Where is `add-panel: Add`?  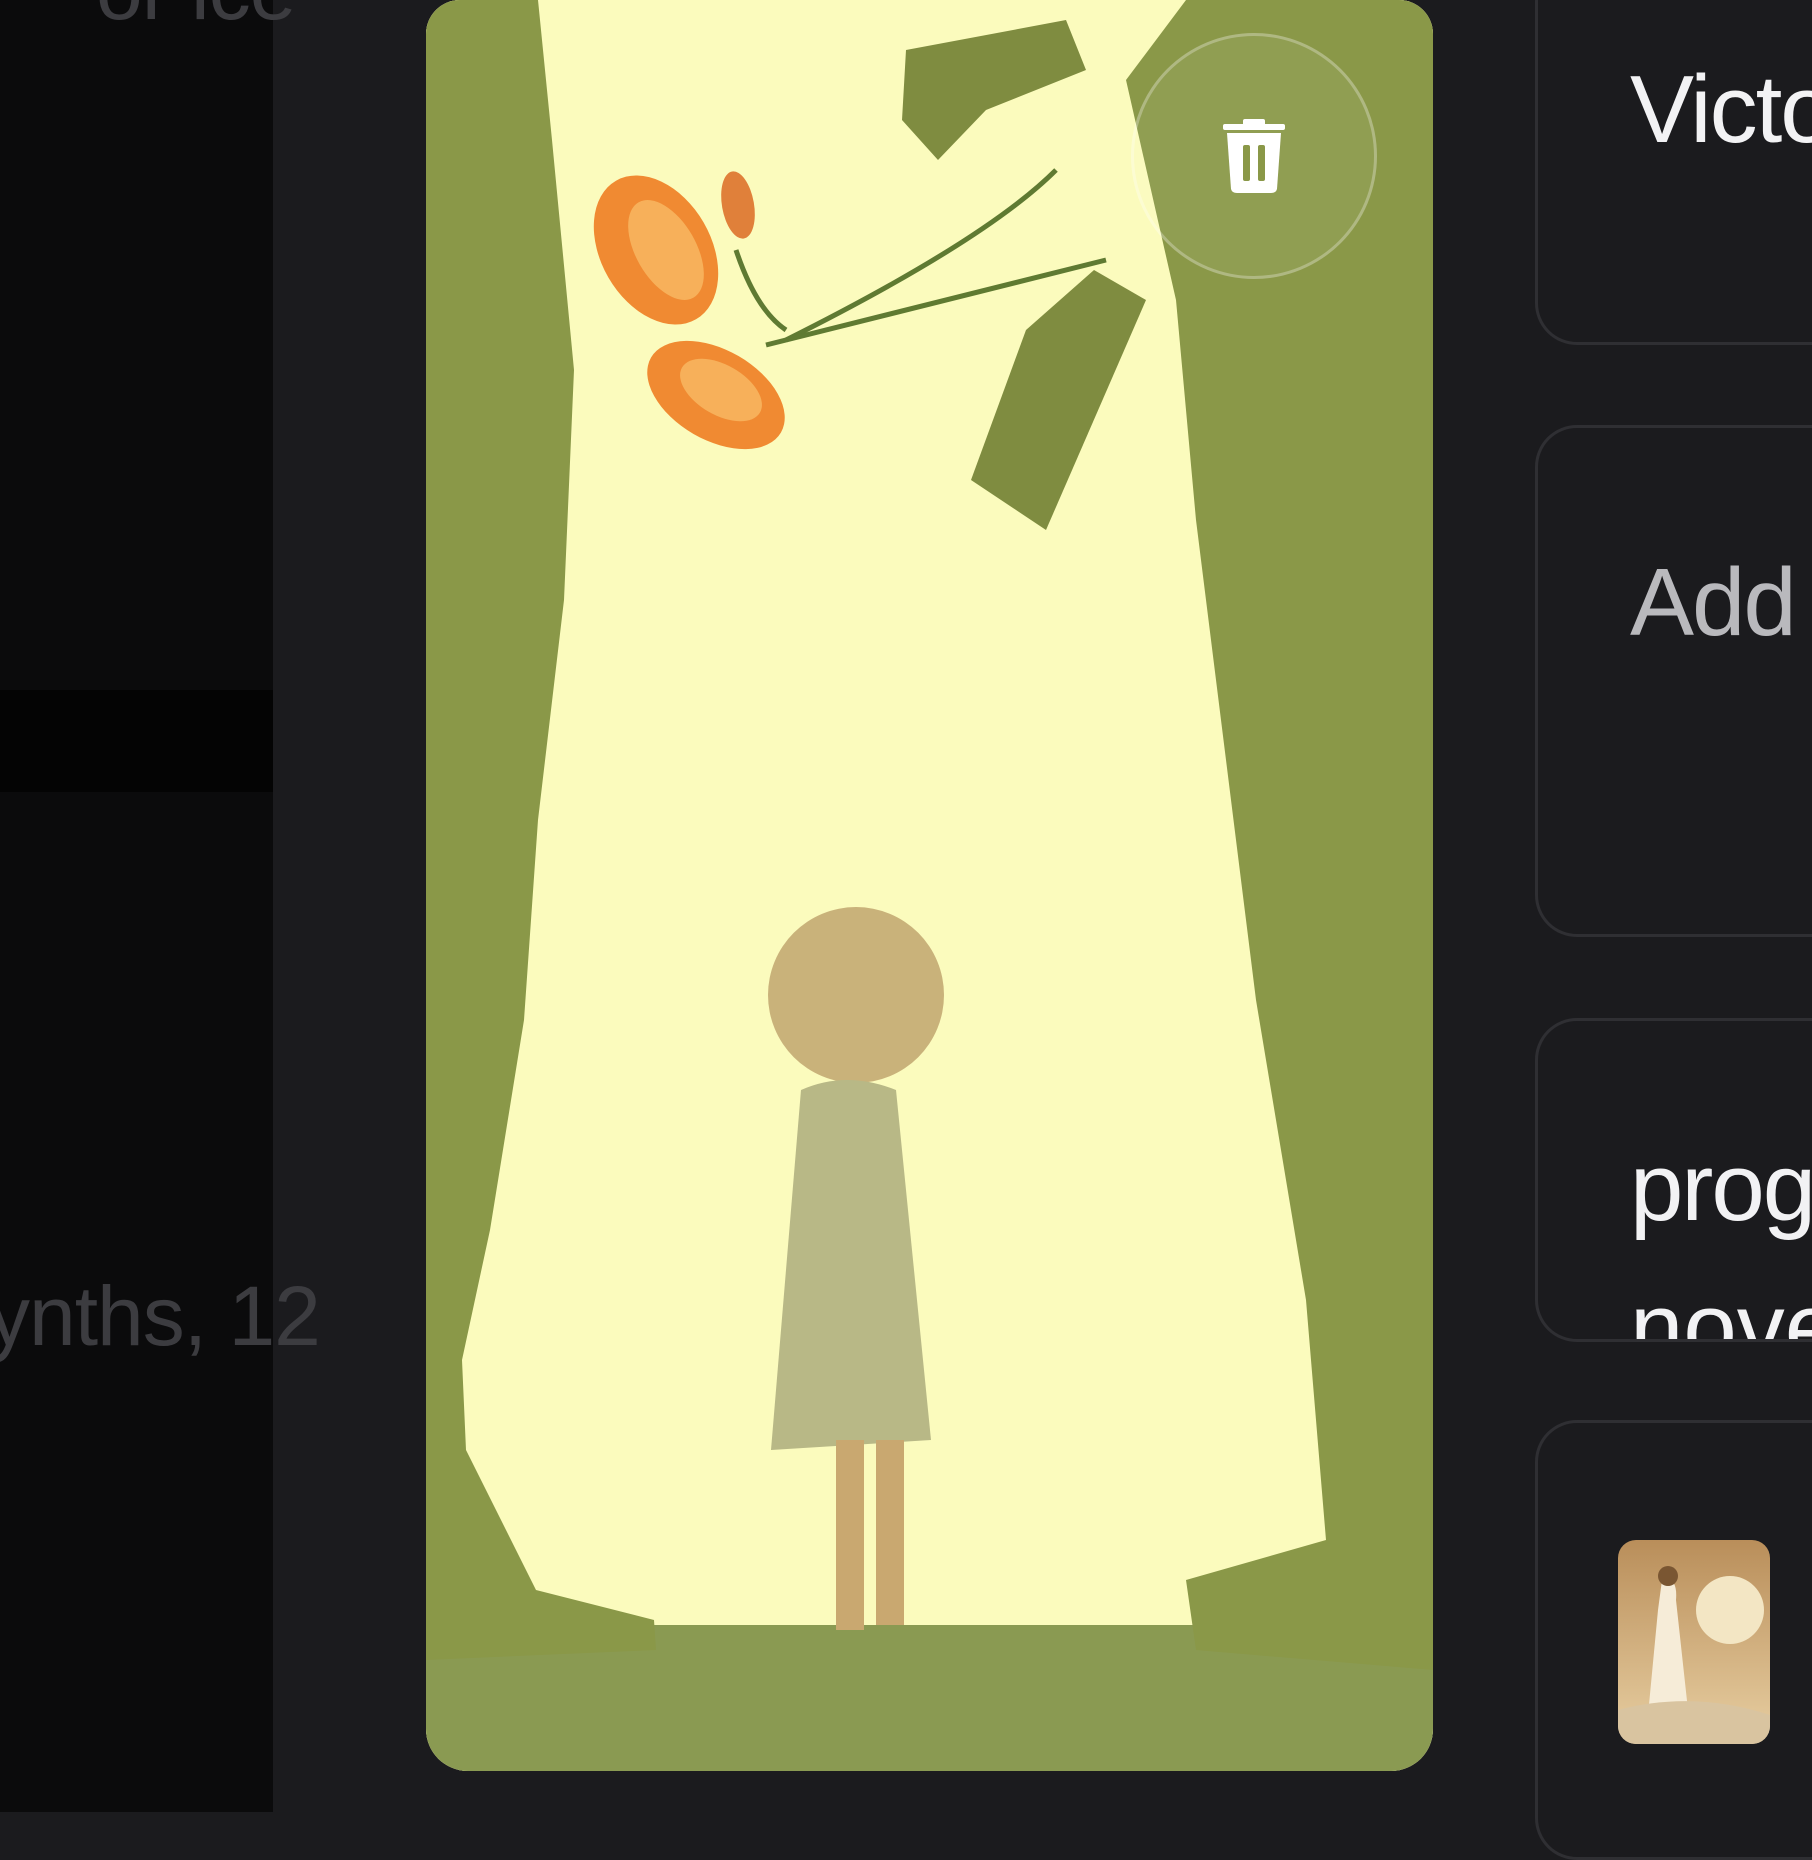 add-panel: Add is located at coordinates (1673, 681).